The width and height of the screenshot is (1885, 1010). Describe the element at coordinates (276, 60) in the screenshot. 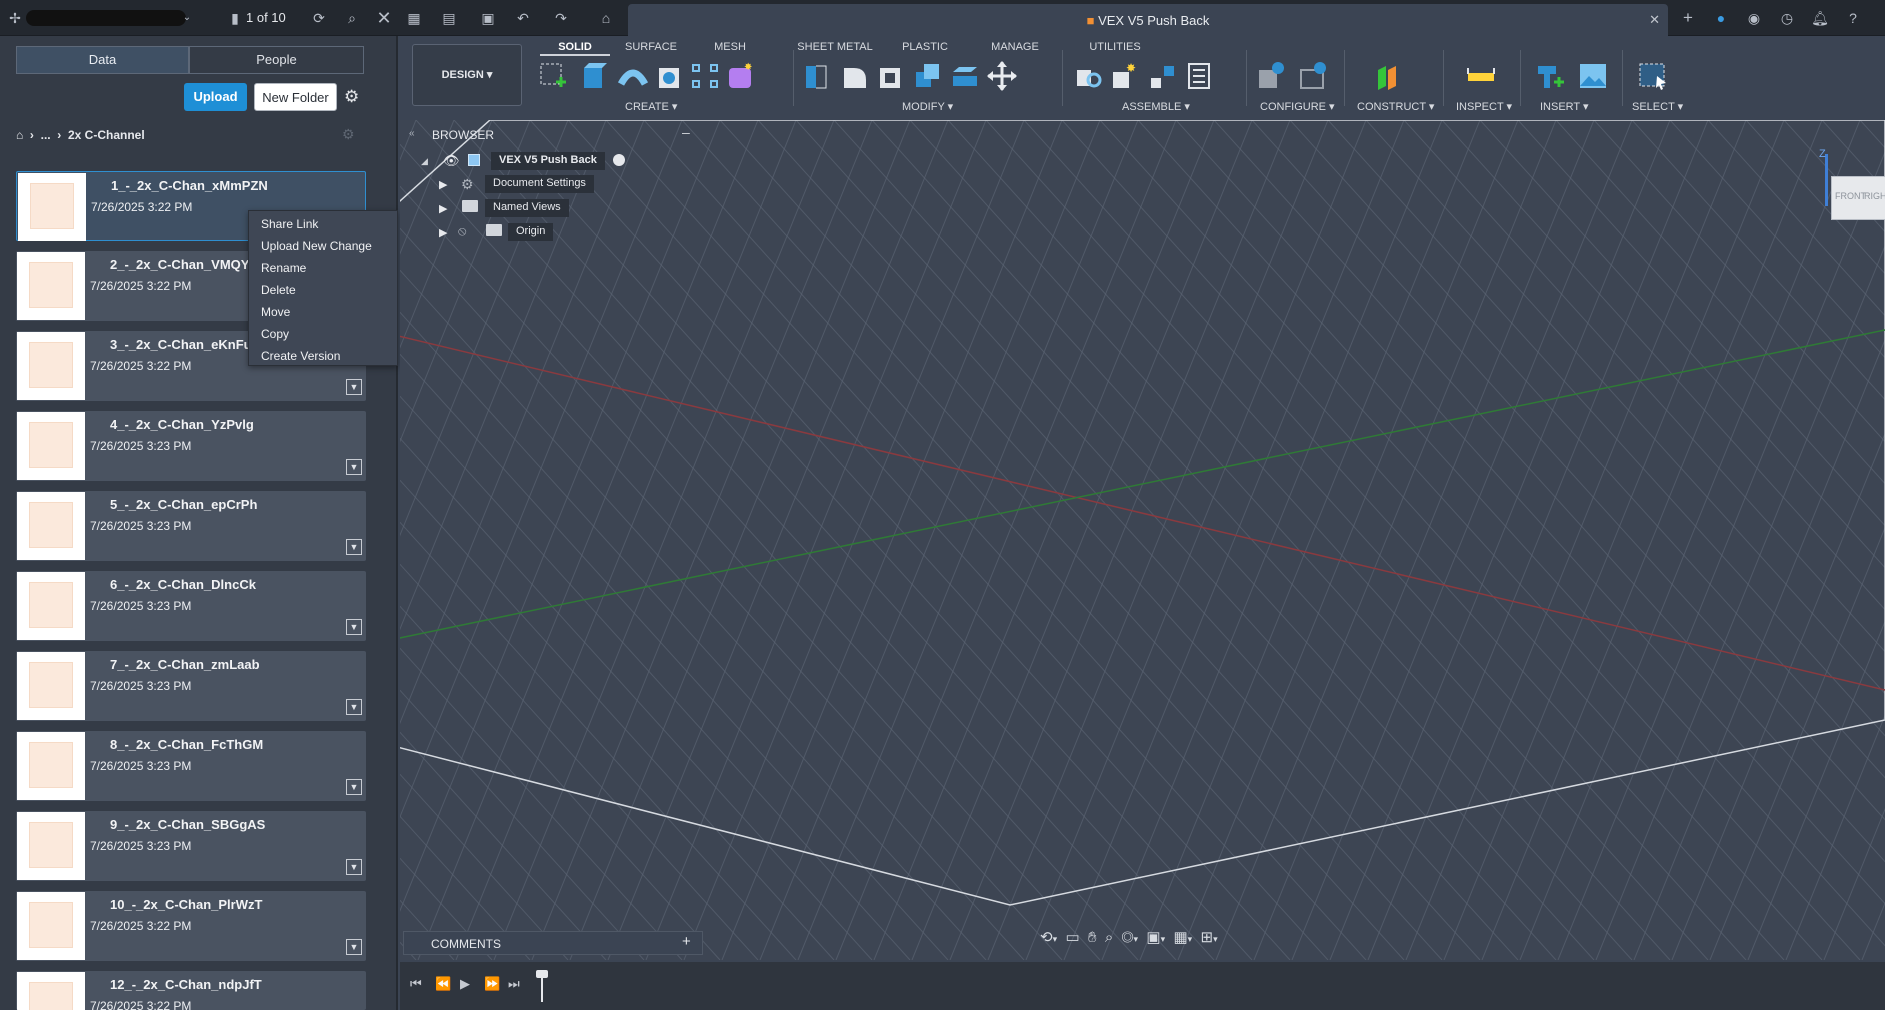

I see `tab-people: People` at that location.